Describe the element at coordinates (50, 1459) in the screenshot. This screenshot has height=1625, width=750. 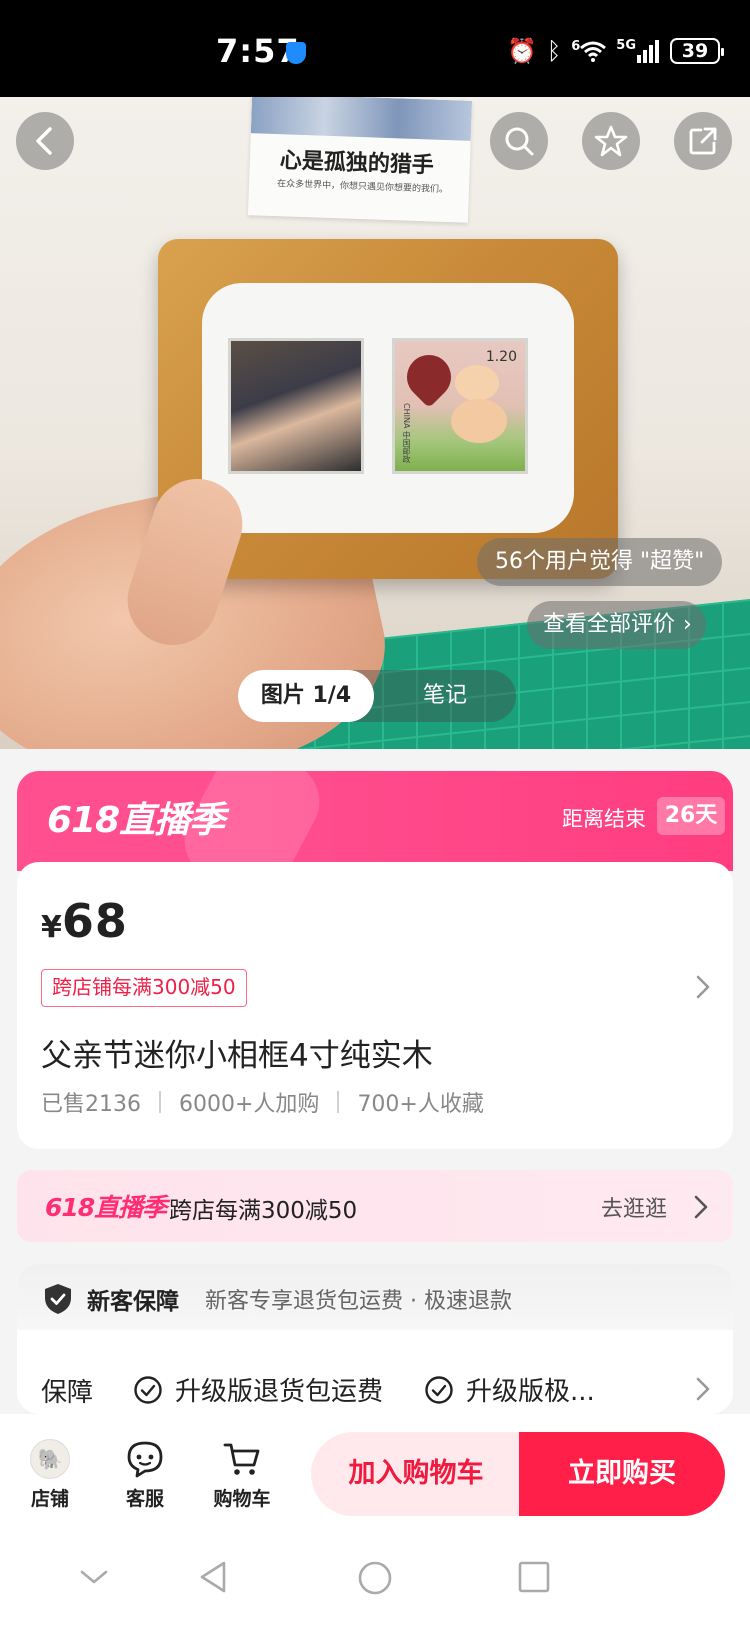
I see `store-avatar: 🐘` at that location.